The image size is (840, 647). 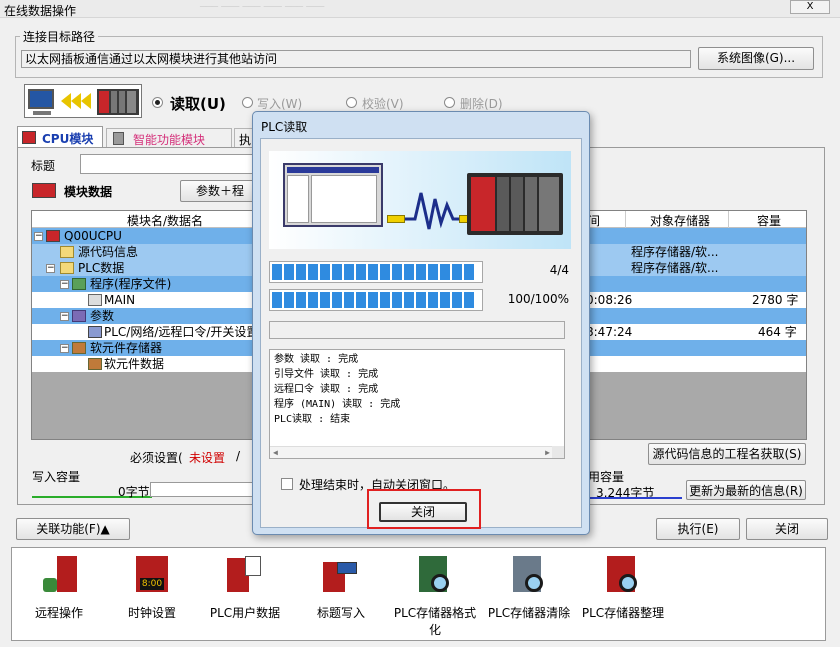 I want to click on close-window-button: X, so click(x=810, y=7).